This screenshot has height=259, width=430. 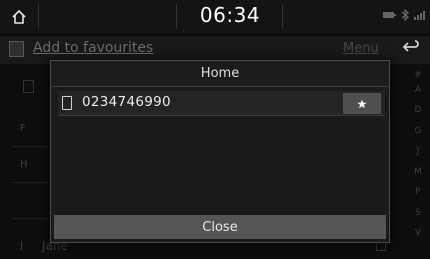 I want to click on section-letter: H, so click(x=24, y=164).